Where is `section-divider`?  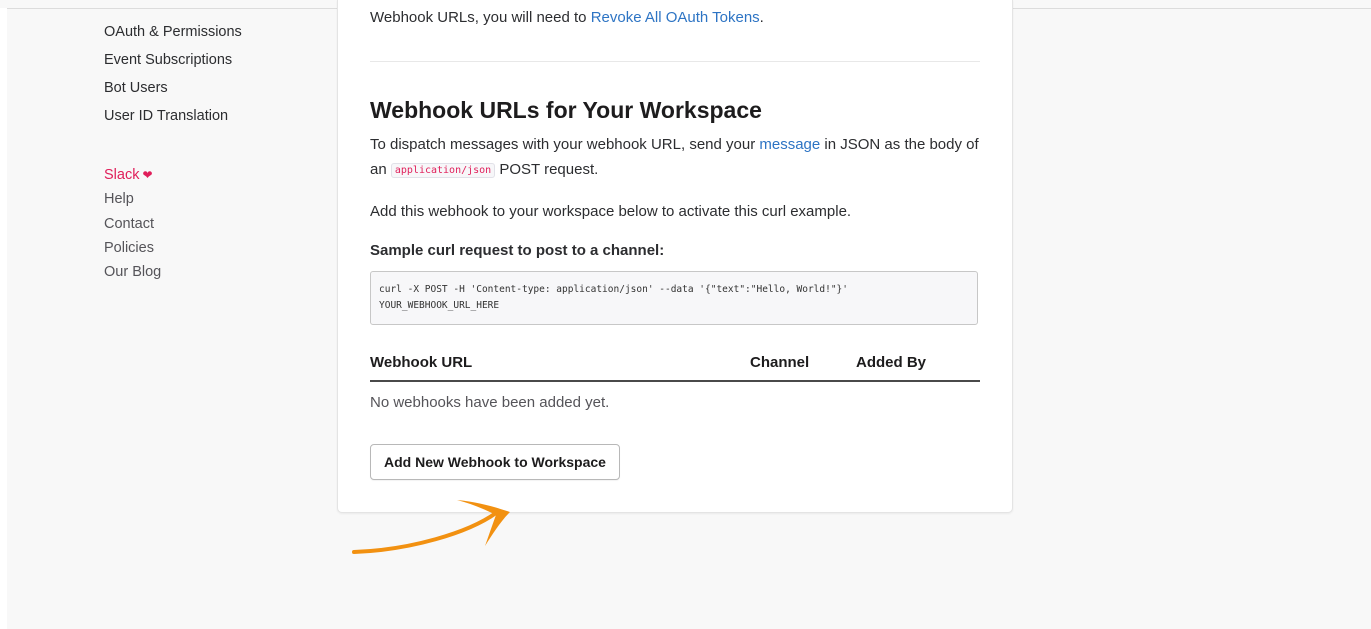 section-divider is located at coordinates (675, 61).